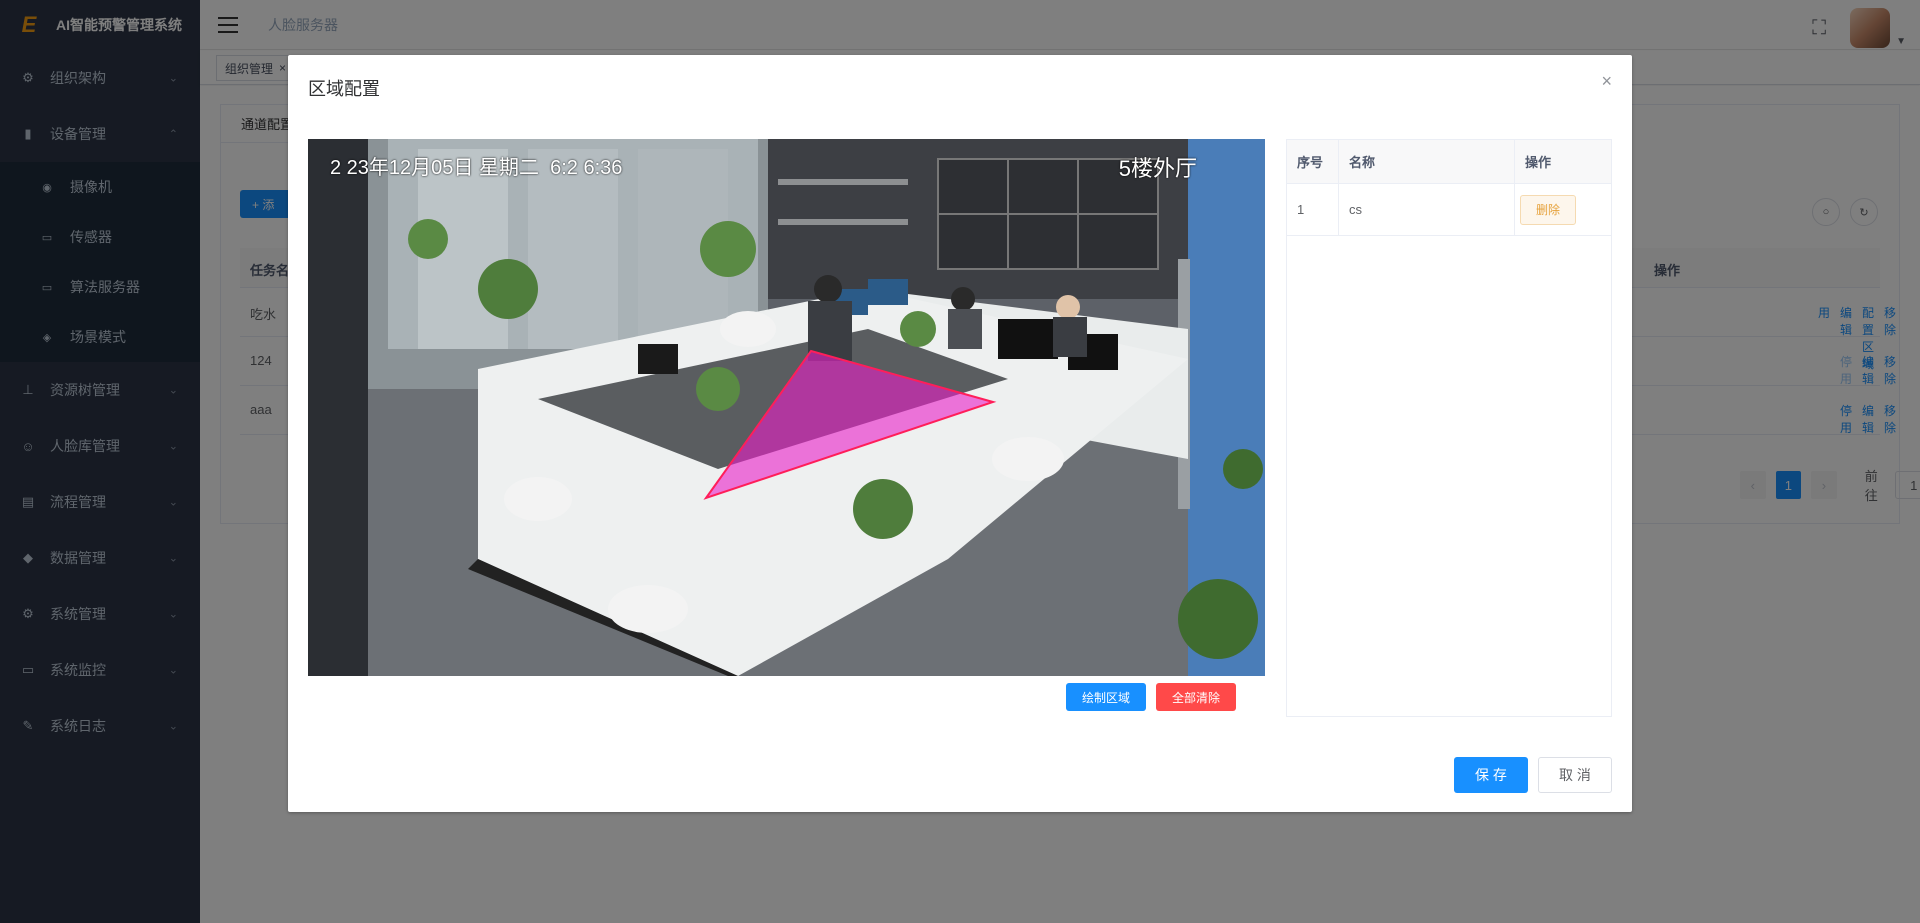 This screenshot has width=1920, height=923. I want to click on zone-table: 序号 名称 操作 1 cs 删除, so click(1449, 428).